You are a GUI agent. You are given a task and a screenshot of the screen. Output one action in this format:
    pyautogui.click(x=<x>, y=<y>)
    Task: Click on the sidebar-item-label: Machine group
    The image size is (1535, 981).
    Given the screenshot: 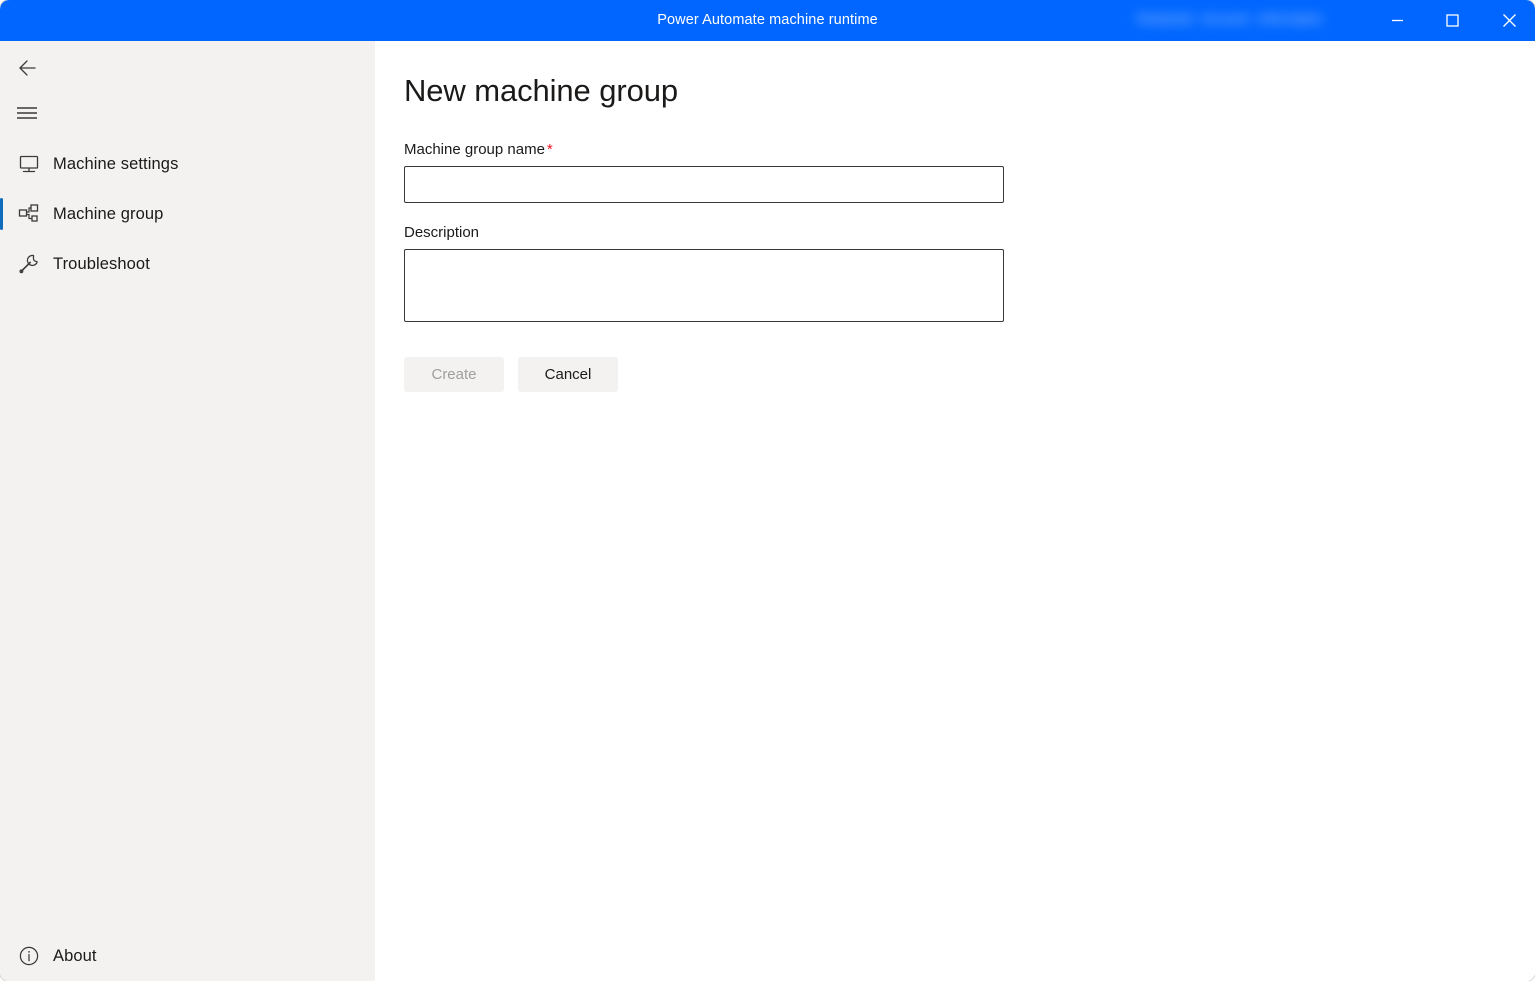 What is the action you would take?
    pyautogui.click(x=108, y=213)
    